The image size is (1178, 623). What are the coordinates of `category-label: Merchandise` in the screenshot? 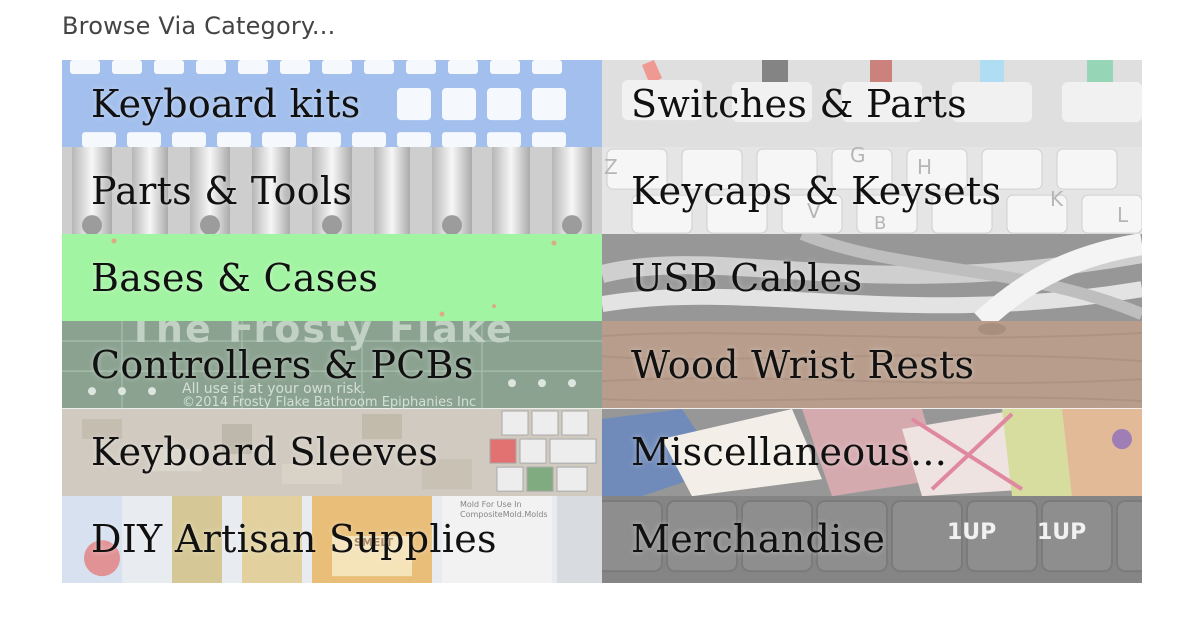 It's located at (758, 539).